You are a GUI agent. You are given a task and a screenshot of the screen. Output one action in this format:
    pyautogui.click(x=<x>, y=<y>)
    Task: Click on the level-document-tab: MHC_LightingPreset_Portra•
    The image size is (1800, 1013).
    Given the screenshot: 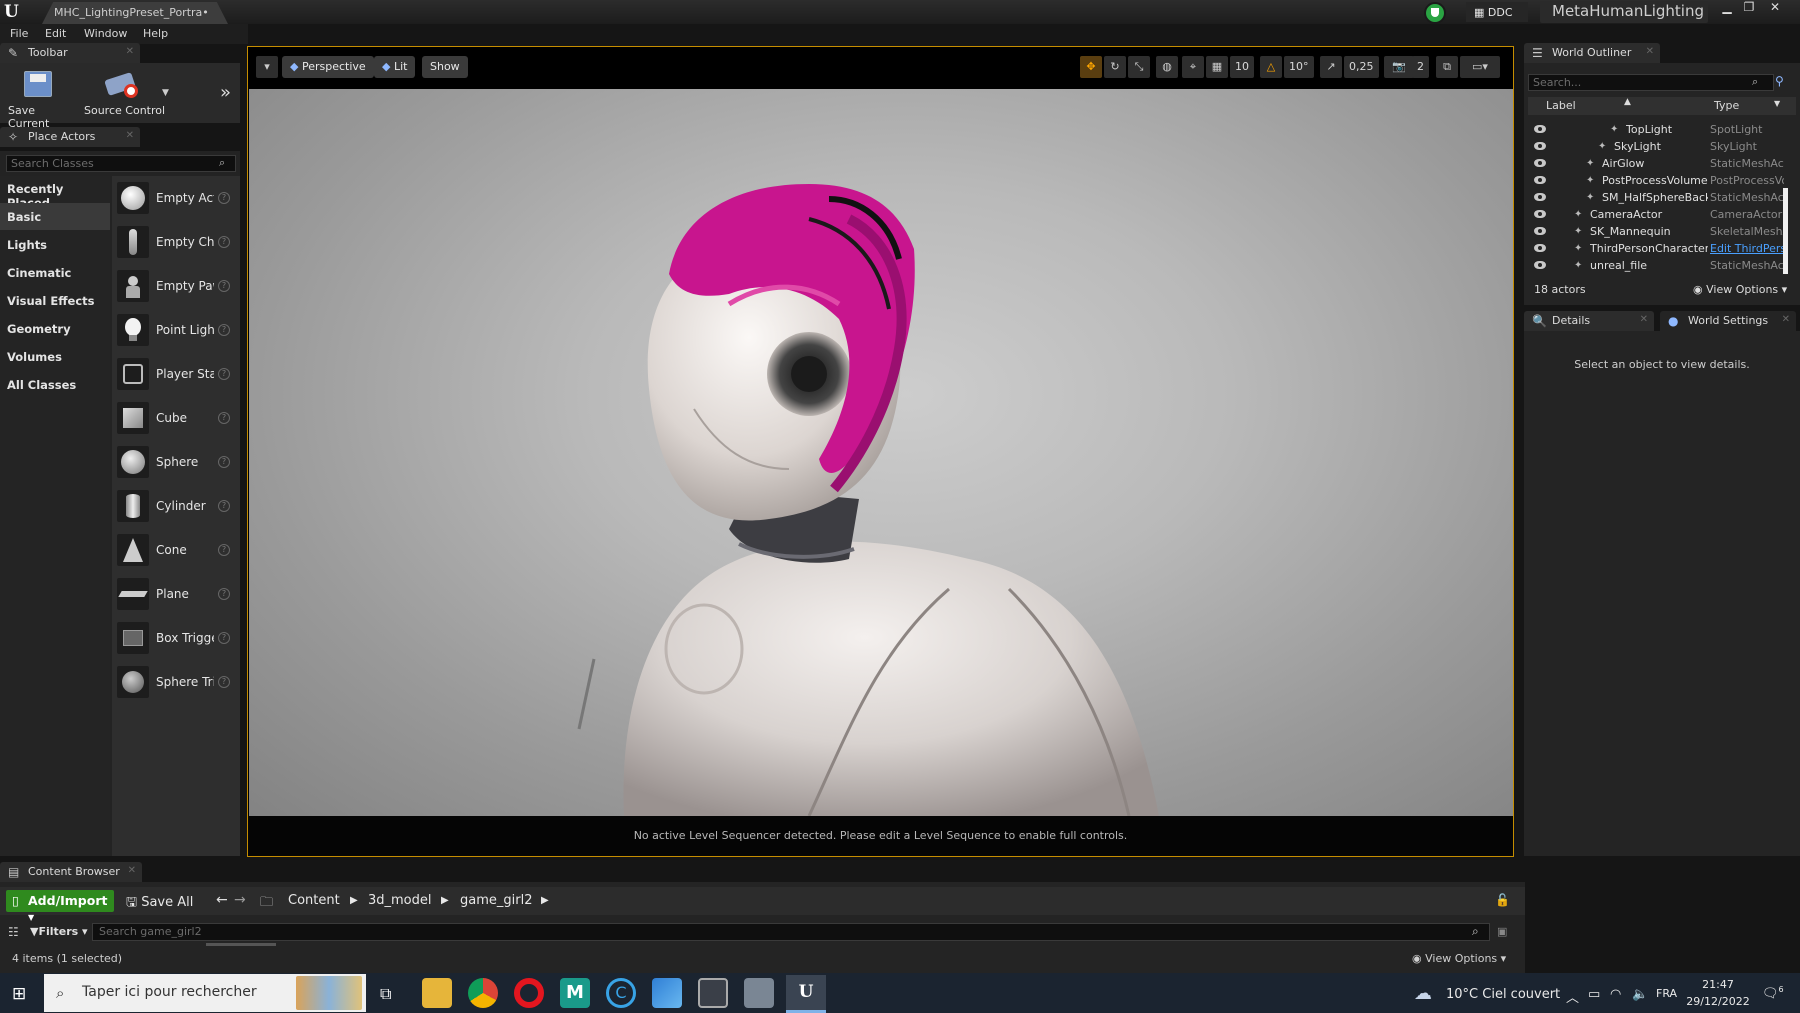 What is the action you would take?
    pyautogui.click(x=135, y=13)
    